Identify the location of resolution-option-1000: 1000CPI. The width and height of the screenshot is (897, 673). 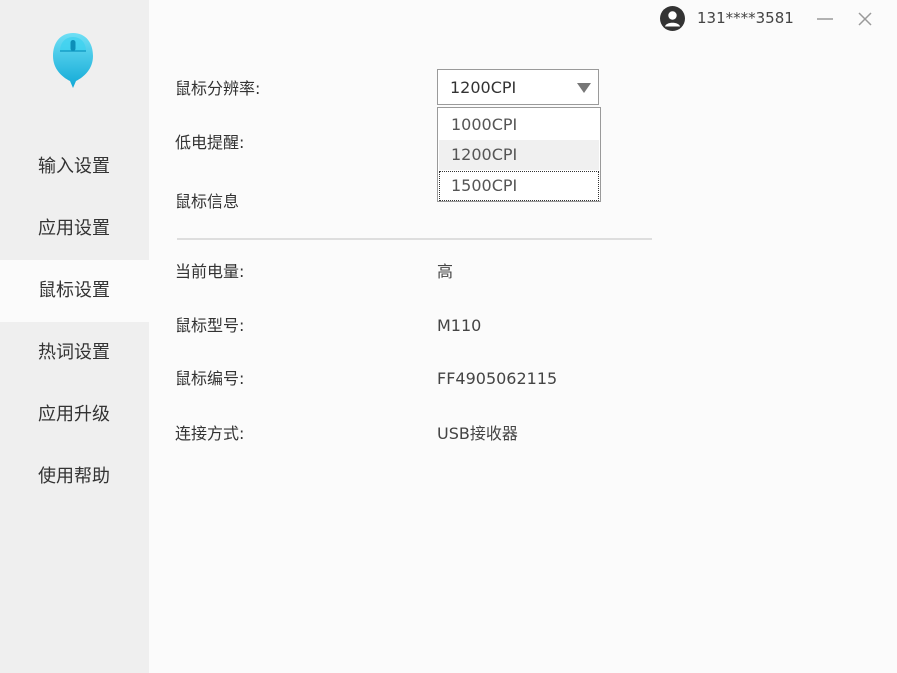
(519, 125).